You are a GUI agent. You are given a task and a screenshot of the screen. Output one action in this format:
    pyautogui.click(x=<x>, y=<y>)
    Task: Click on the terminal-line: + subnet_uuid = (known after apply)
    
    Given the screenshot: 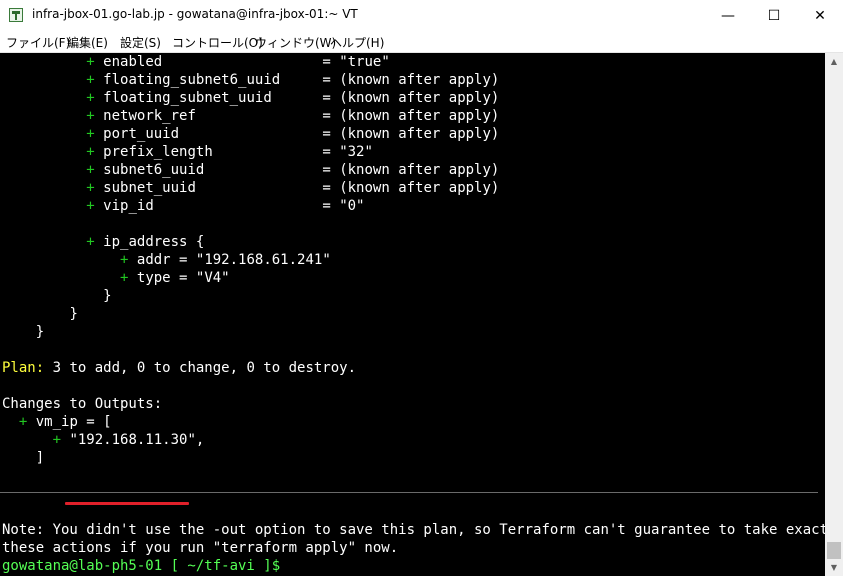 What is the action you would take?
    pyautogui.click(x=250, y=188)
    